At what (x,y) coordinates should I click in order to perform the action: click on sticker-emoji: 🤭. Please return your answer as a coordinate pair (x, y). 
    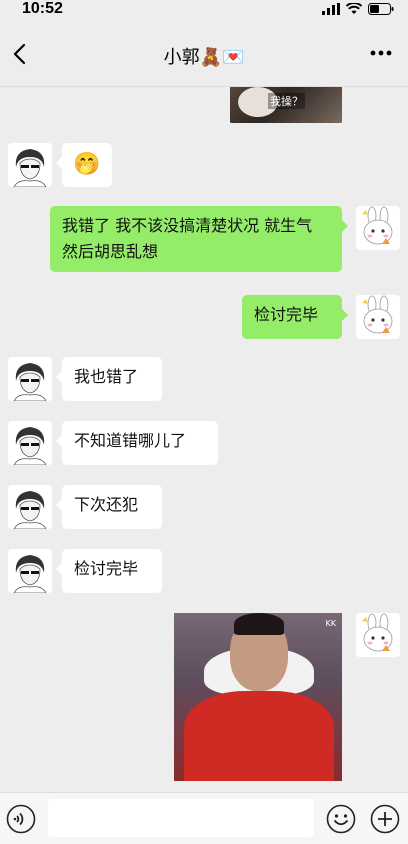
    Looking at the image, I should click on (87, 164).